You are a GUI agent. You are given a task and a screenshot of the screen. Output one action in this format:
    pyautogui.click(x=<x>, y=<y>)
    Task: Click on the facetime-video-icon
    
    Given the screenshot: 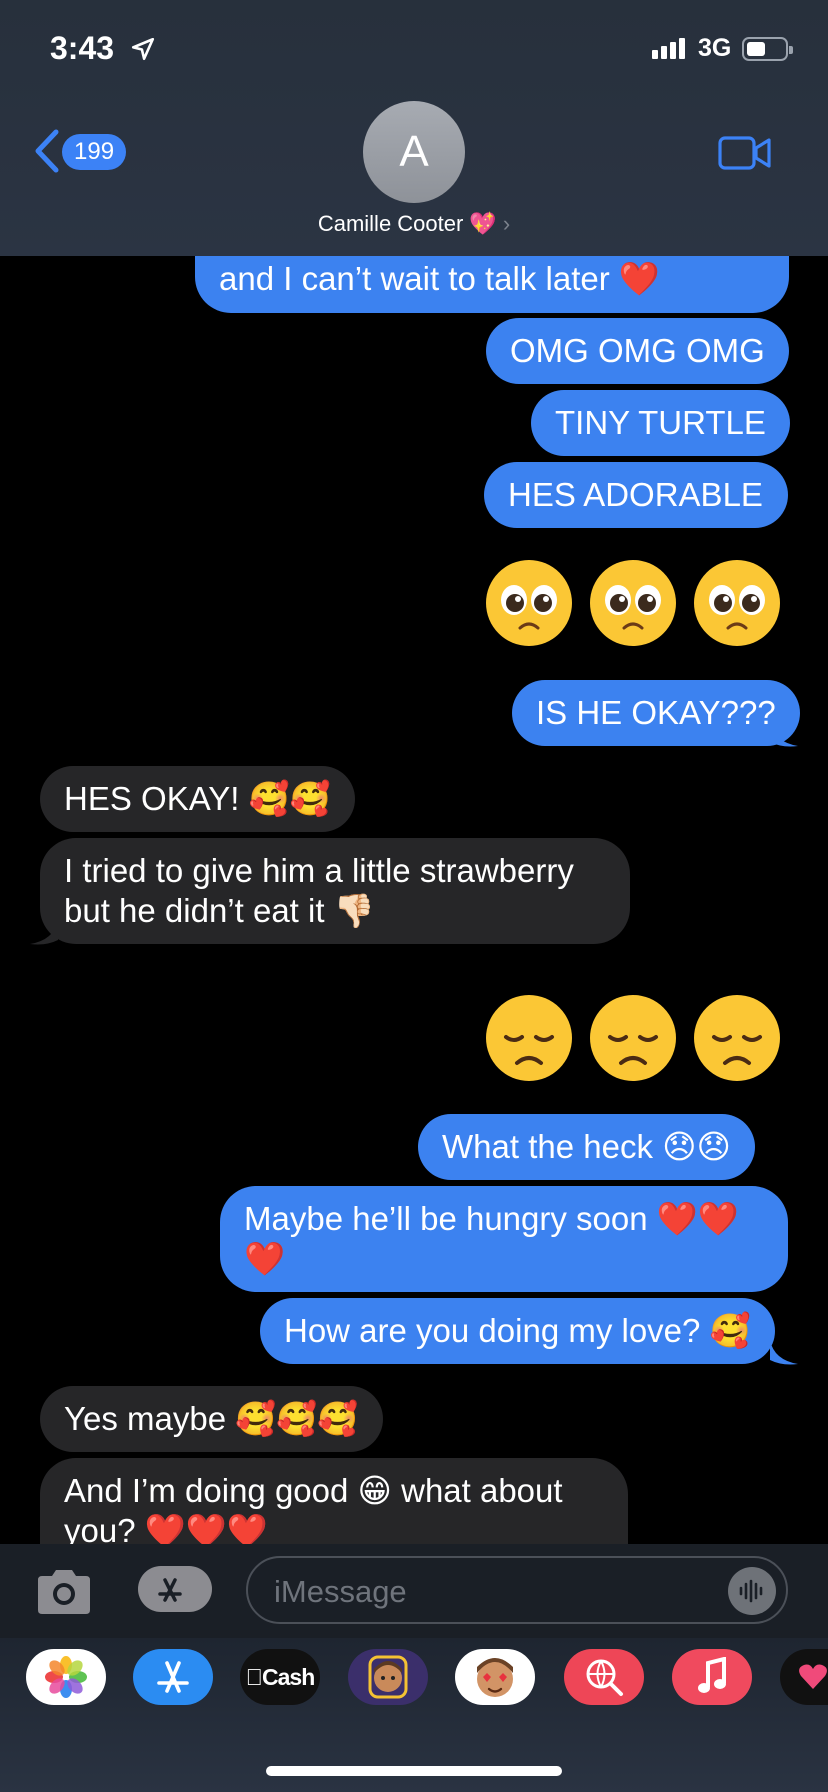 What is the action you would take?
    pyautogui.click(x=745, y=153)
    